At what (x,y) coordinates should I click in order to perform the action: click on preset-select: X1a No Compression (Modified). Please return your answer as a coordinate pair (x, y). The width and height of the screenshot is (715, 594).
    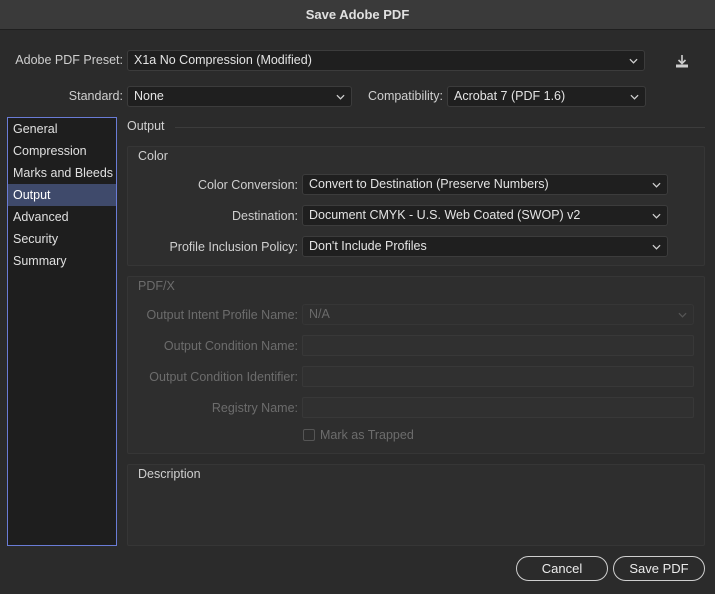
    Looking at the image, I should click on (386, 60).